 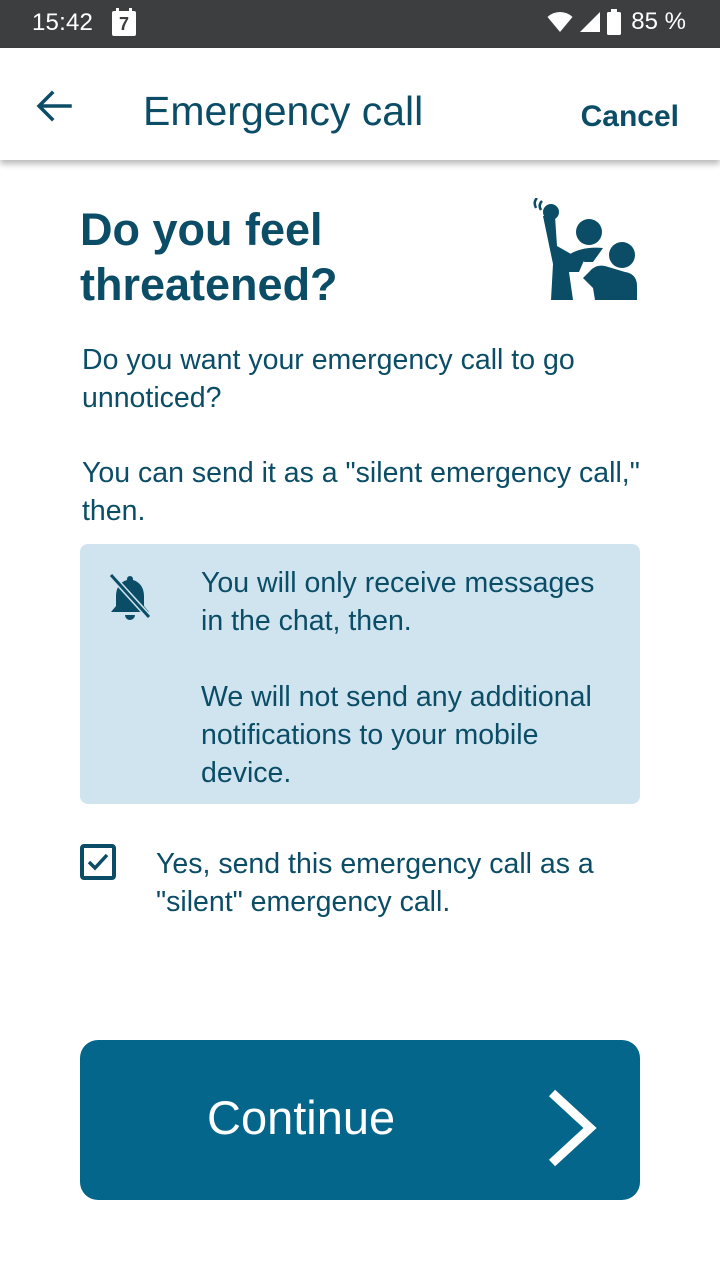 I want to click on status-time: 15:42, so click(x=63, y=22).